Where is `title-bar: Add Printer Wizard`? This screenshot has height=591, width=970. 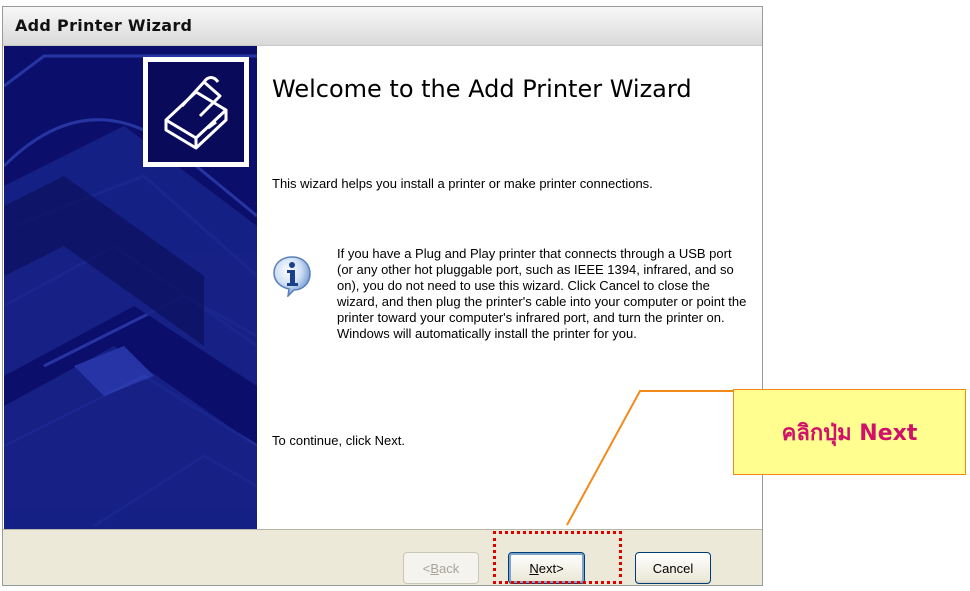 title-bar: Add Printer Wizard is located at coordinates (382, 26).